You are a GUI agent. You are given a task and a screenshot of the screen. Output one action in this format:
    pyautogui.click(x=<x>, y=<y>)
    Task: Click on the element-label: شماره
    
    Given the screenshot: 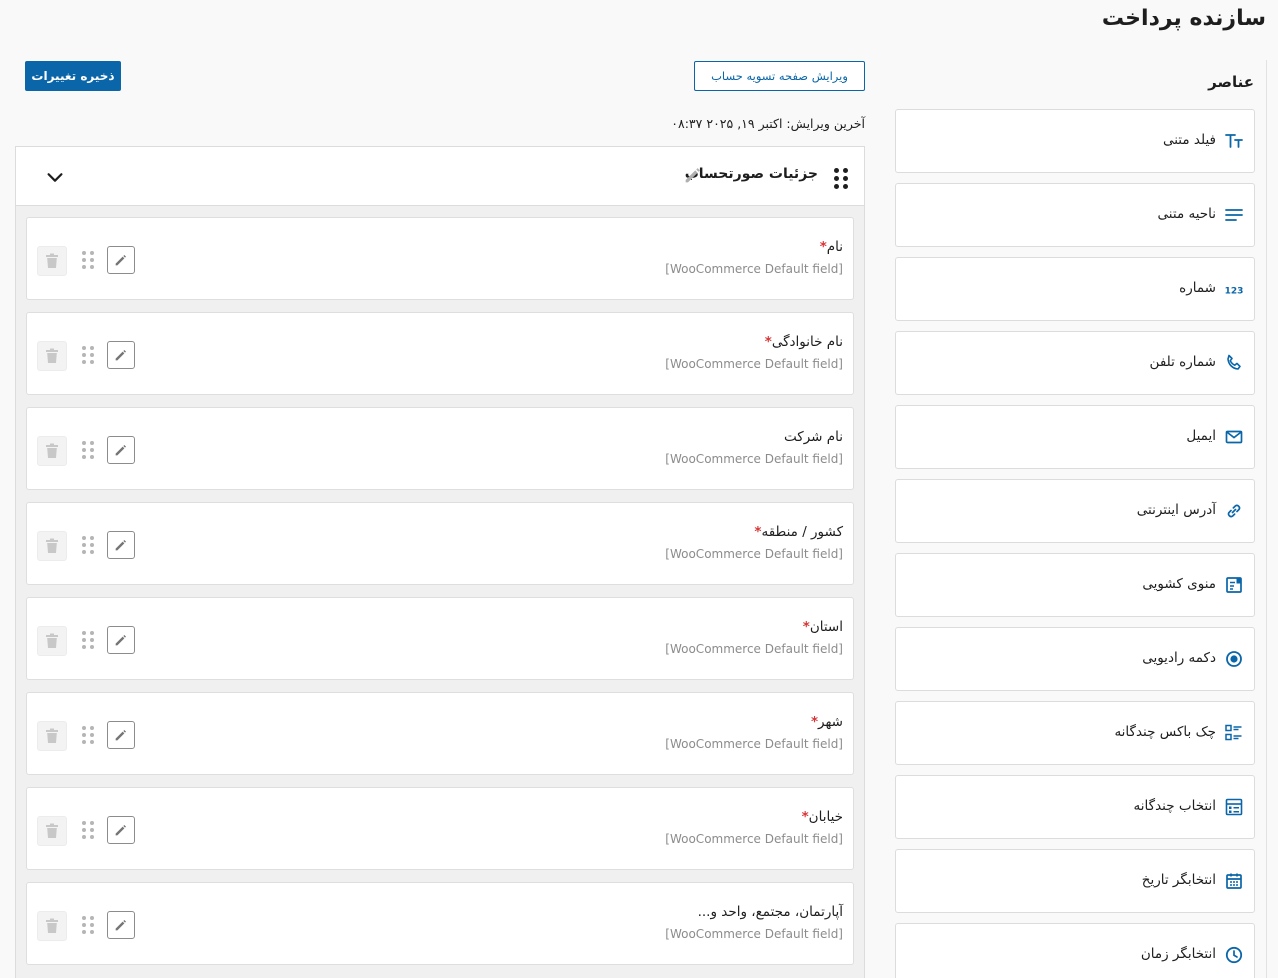 What is the action you would take?
    pyautogui.click(x=1197, y=288)
    